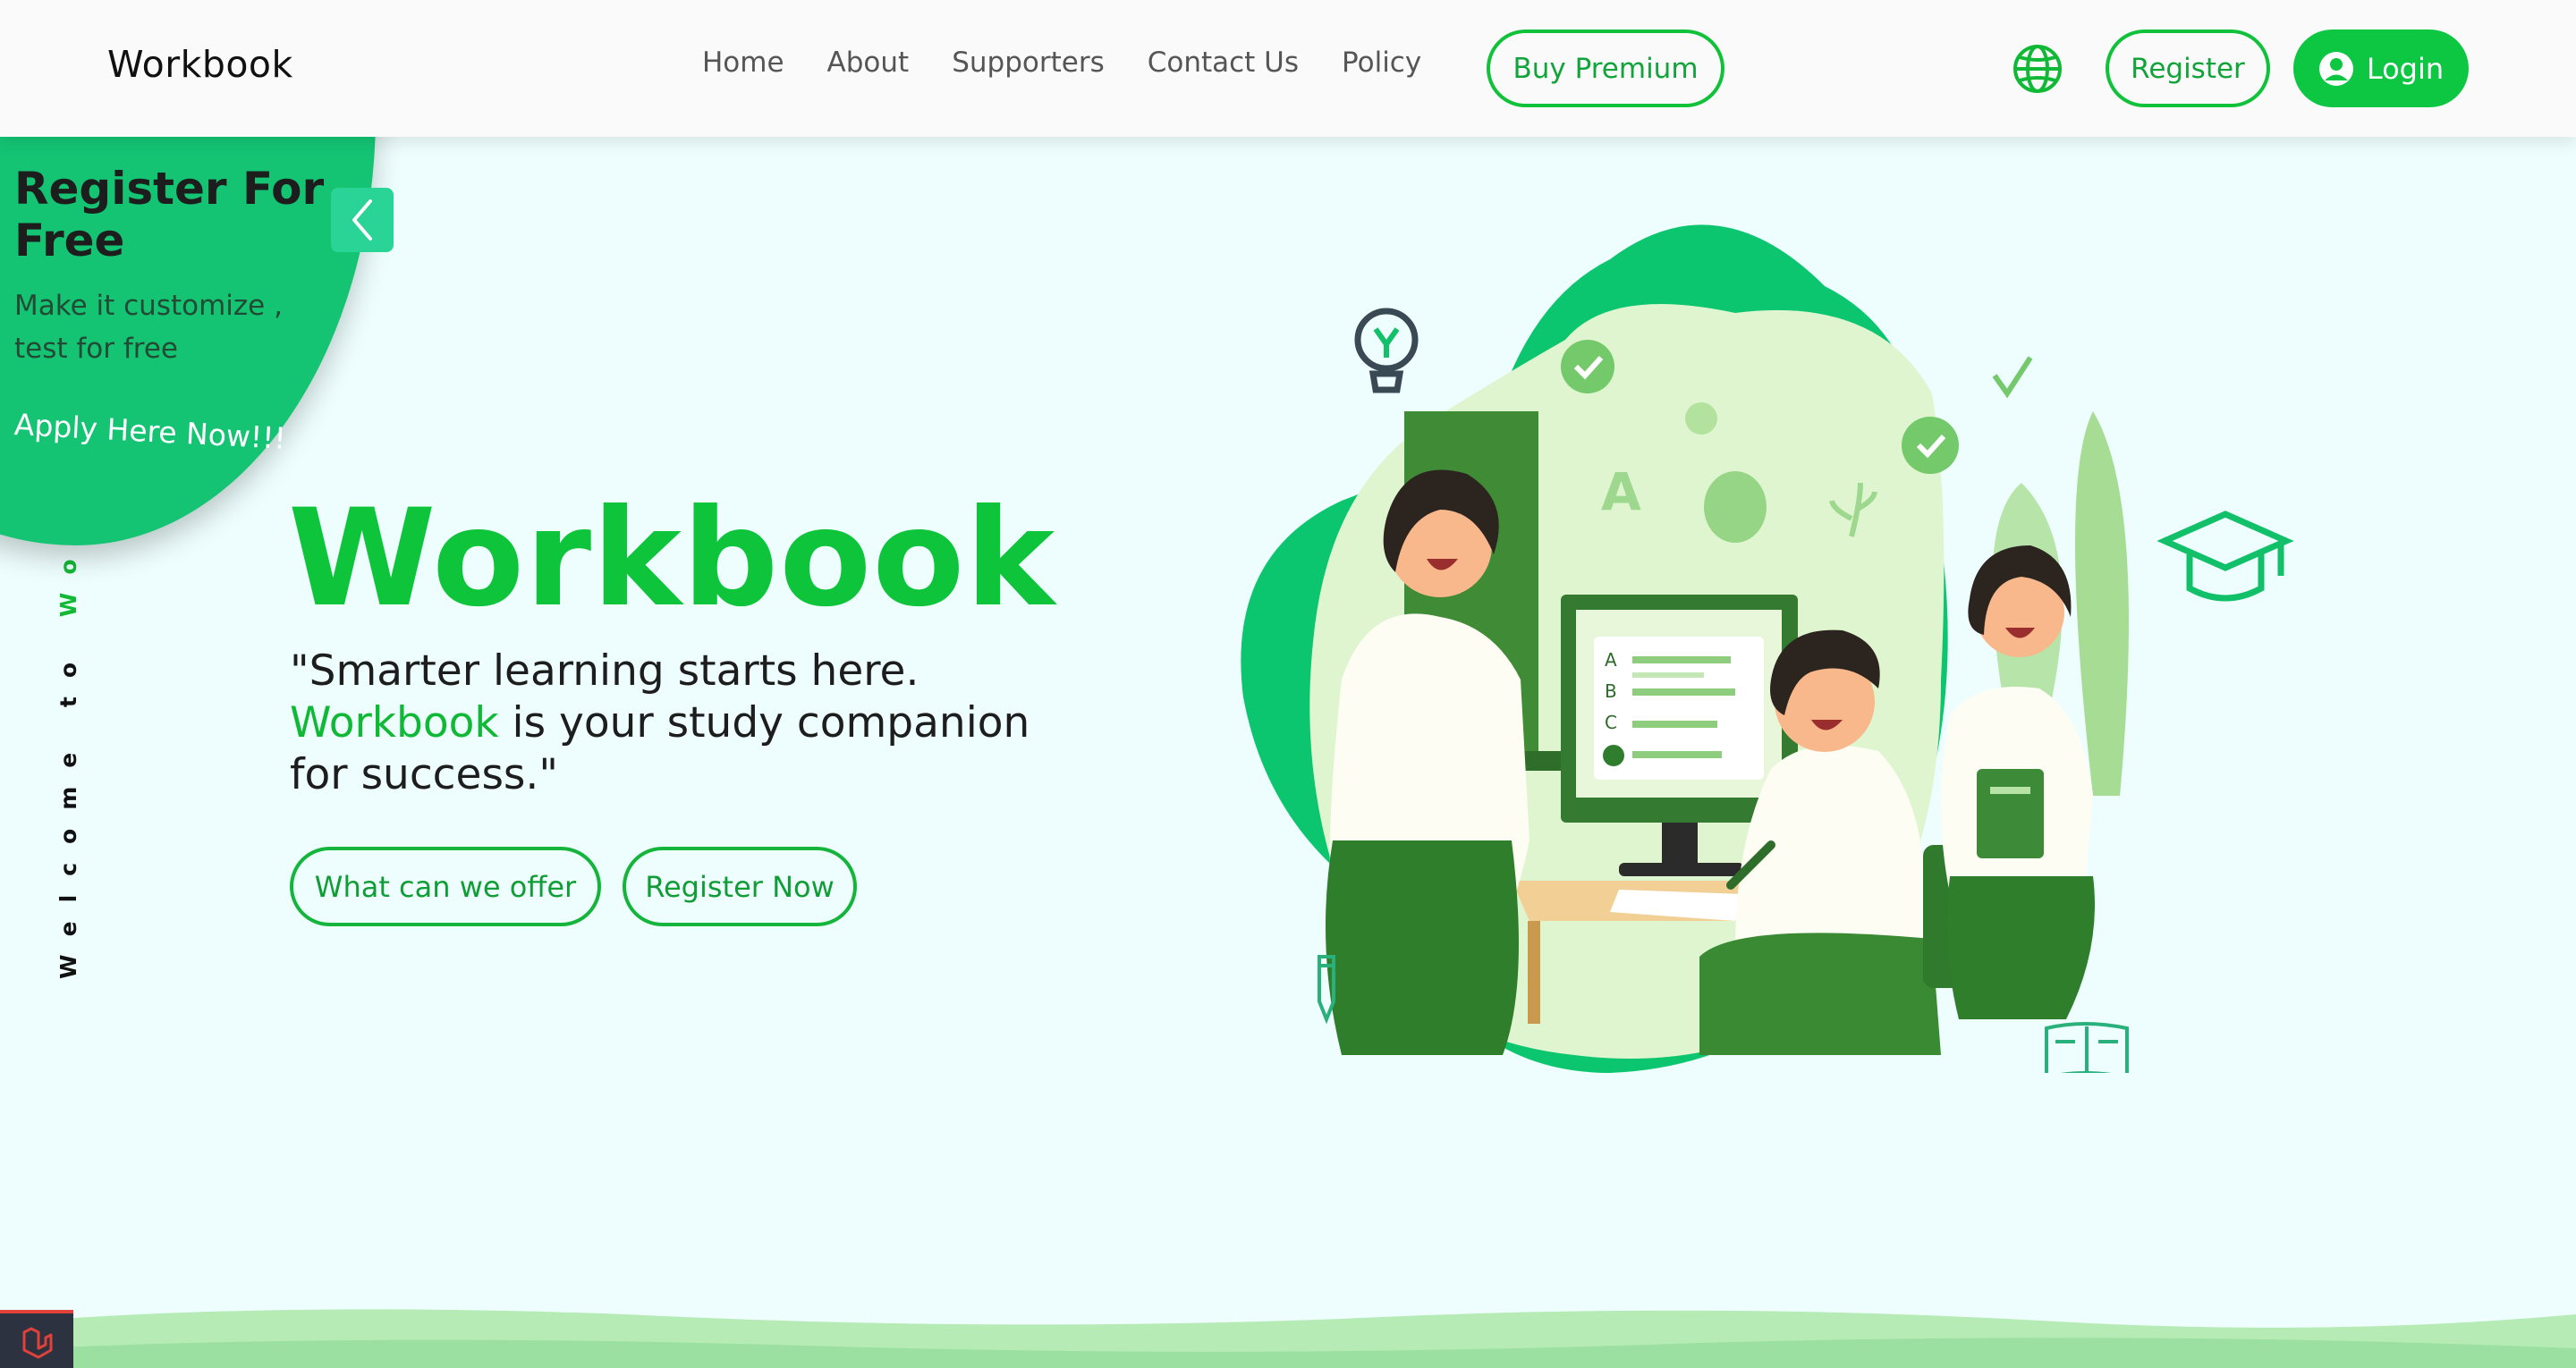 The height and width of the screenshot is (1368, 2576). Describe the element at coordinates (2087, 1047) in the screenshot. I see `open-book-icon` at that location.